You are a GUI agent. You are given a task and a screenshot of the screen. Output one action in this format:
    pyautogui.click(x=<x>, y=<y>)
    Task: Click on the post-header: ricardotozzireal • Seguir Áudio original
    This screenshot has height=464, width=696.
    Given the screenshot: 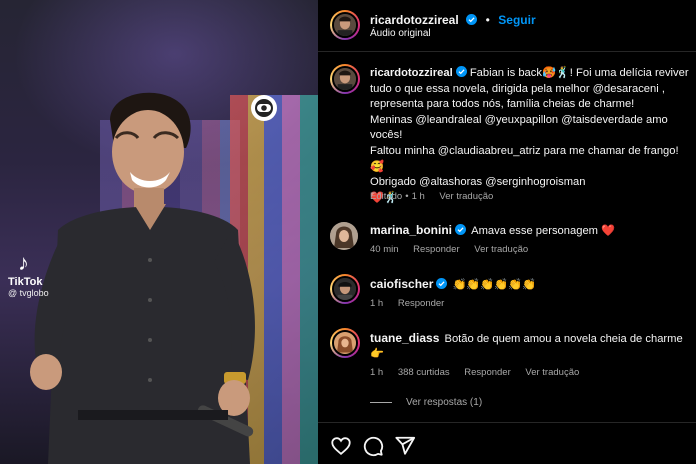 What is the action you would take?
    pyautogui.click(x=507, y=26)
    